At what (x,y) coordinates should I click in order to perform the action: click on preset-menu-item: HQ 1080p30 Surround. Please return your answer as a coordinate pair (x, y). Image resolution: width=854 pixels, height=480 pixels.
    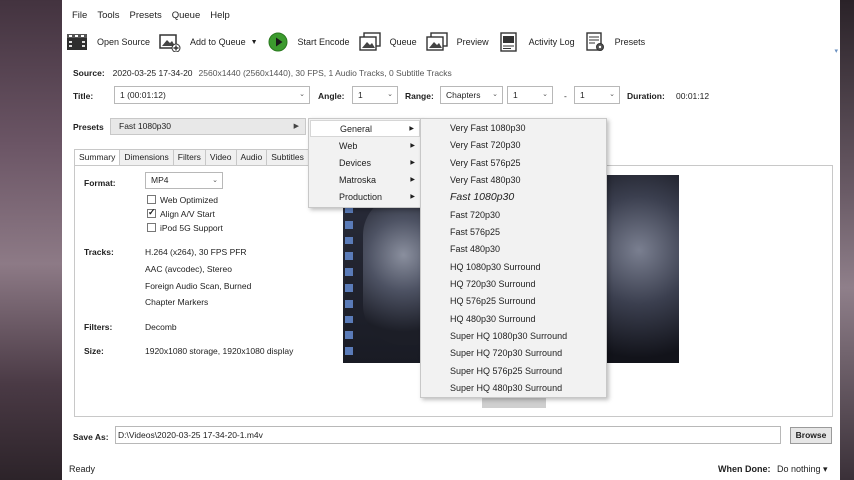
    Looking at the image, I should click on (495, 267).